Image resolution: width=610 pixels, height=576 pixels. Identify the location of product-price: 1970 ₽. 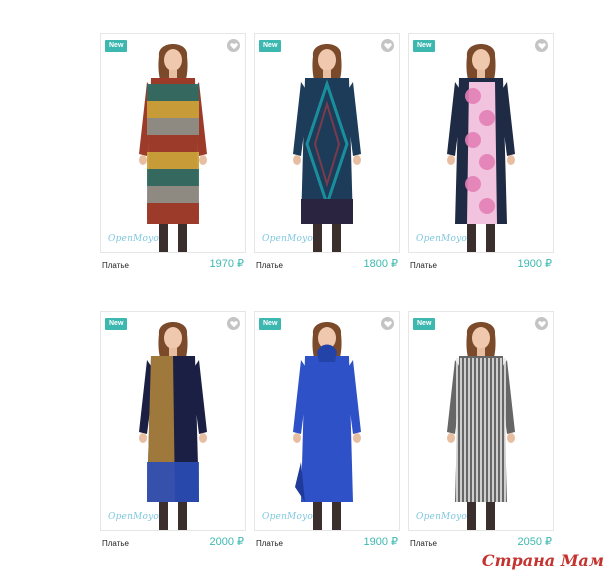
(226, 264).